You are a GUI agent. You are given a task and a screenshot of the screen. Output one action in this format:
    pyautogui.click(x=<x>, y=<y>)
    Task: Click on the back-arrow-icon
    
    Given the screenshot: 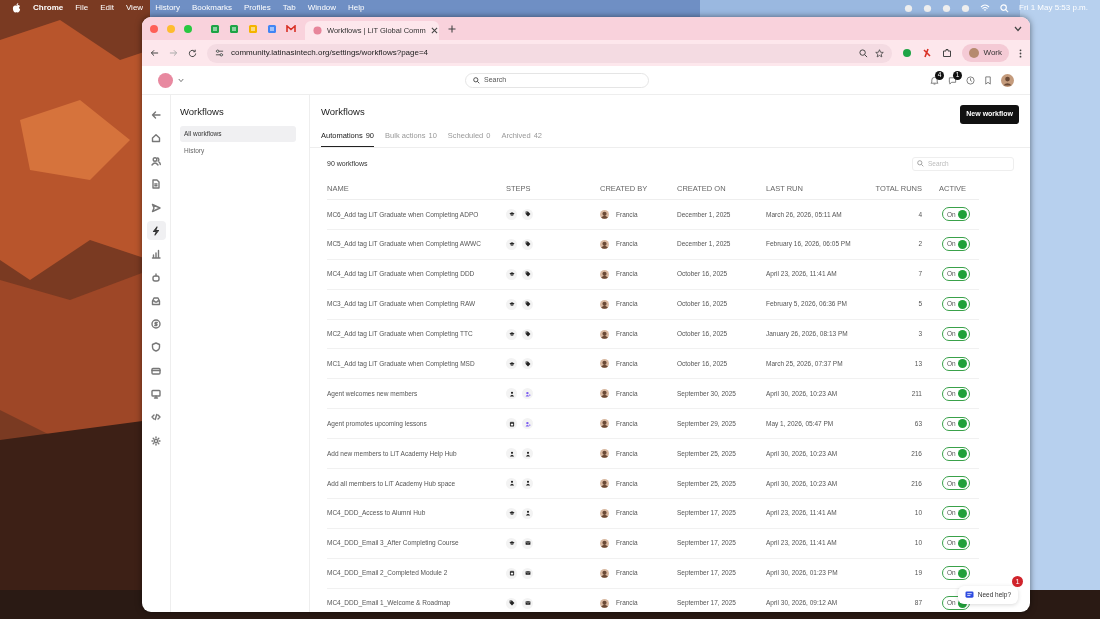 What is the action you would take?
    pyautogui.click(x=156, y=114)
    